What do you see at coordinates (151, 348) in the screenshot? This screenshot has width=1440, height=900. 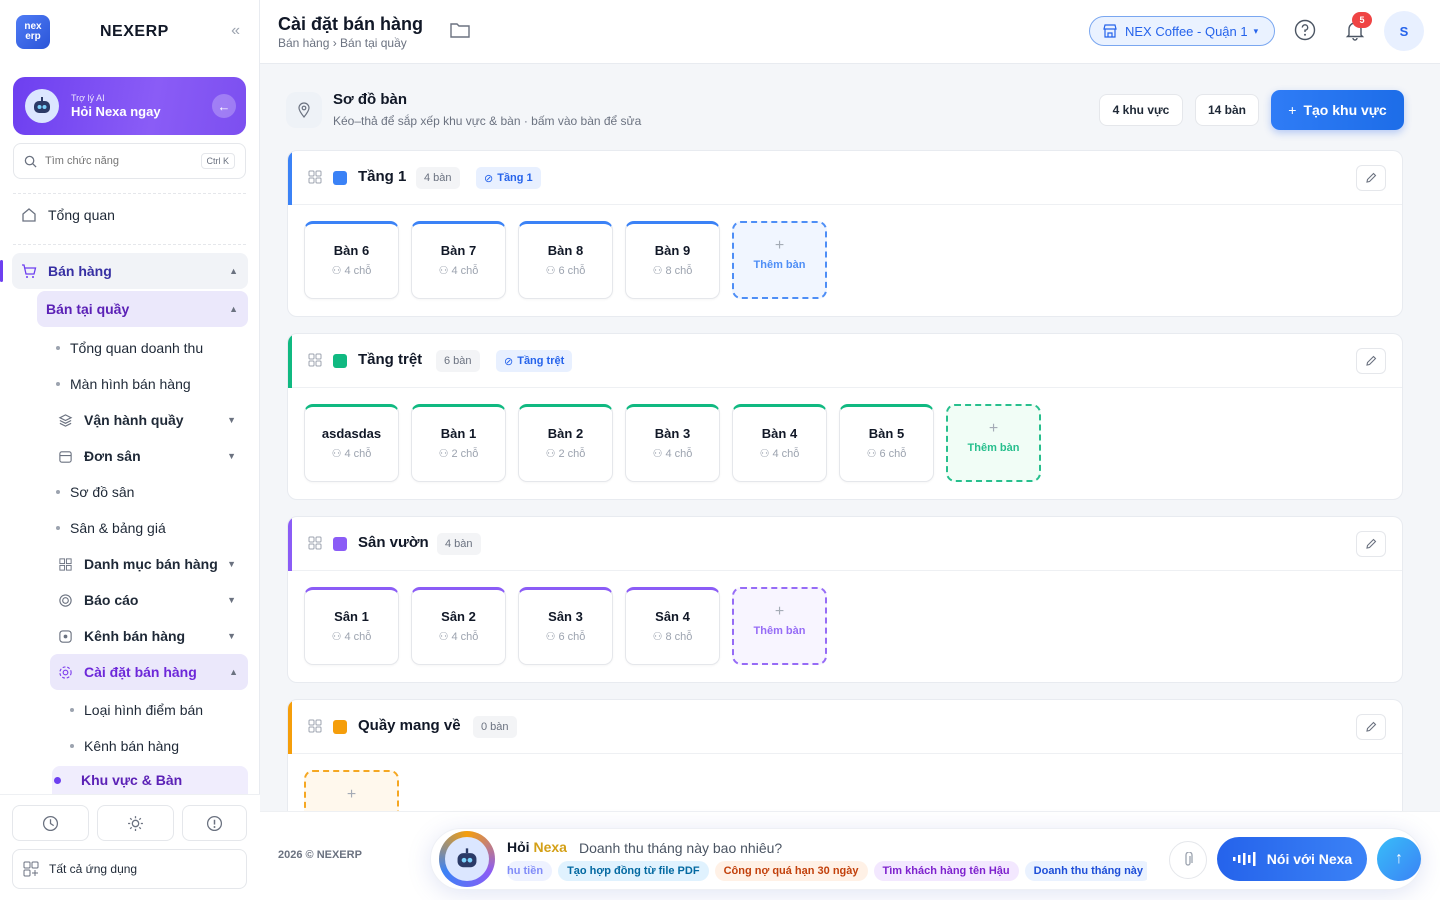 I see `sidebar-item-revenue-overview: Tổng quan doanh thu` at bounding box center [151, 348].